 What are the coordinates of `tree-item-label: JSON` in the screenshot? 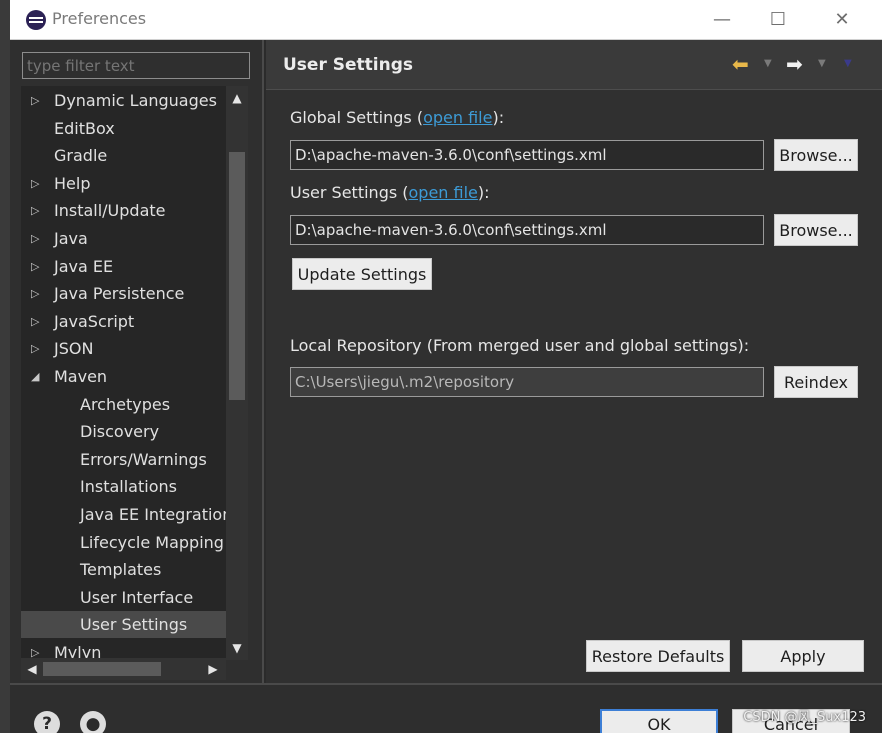 It's located at (74, 349).